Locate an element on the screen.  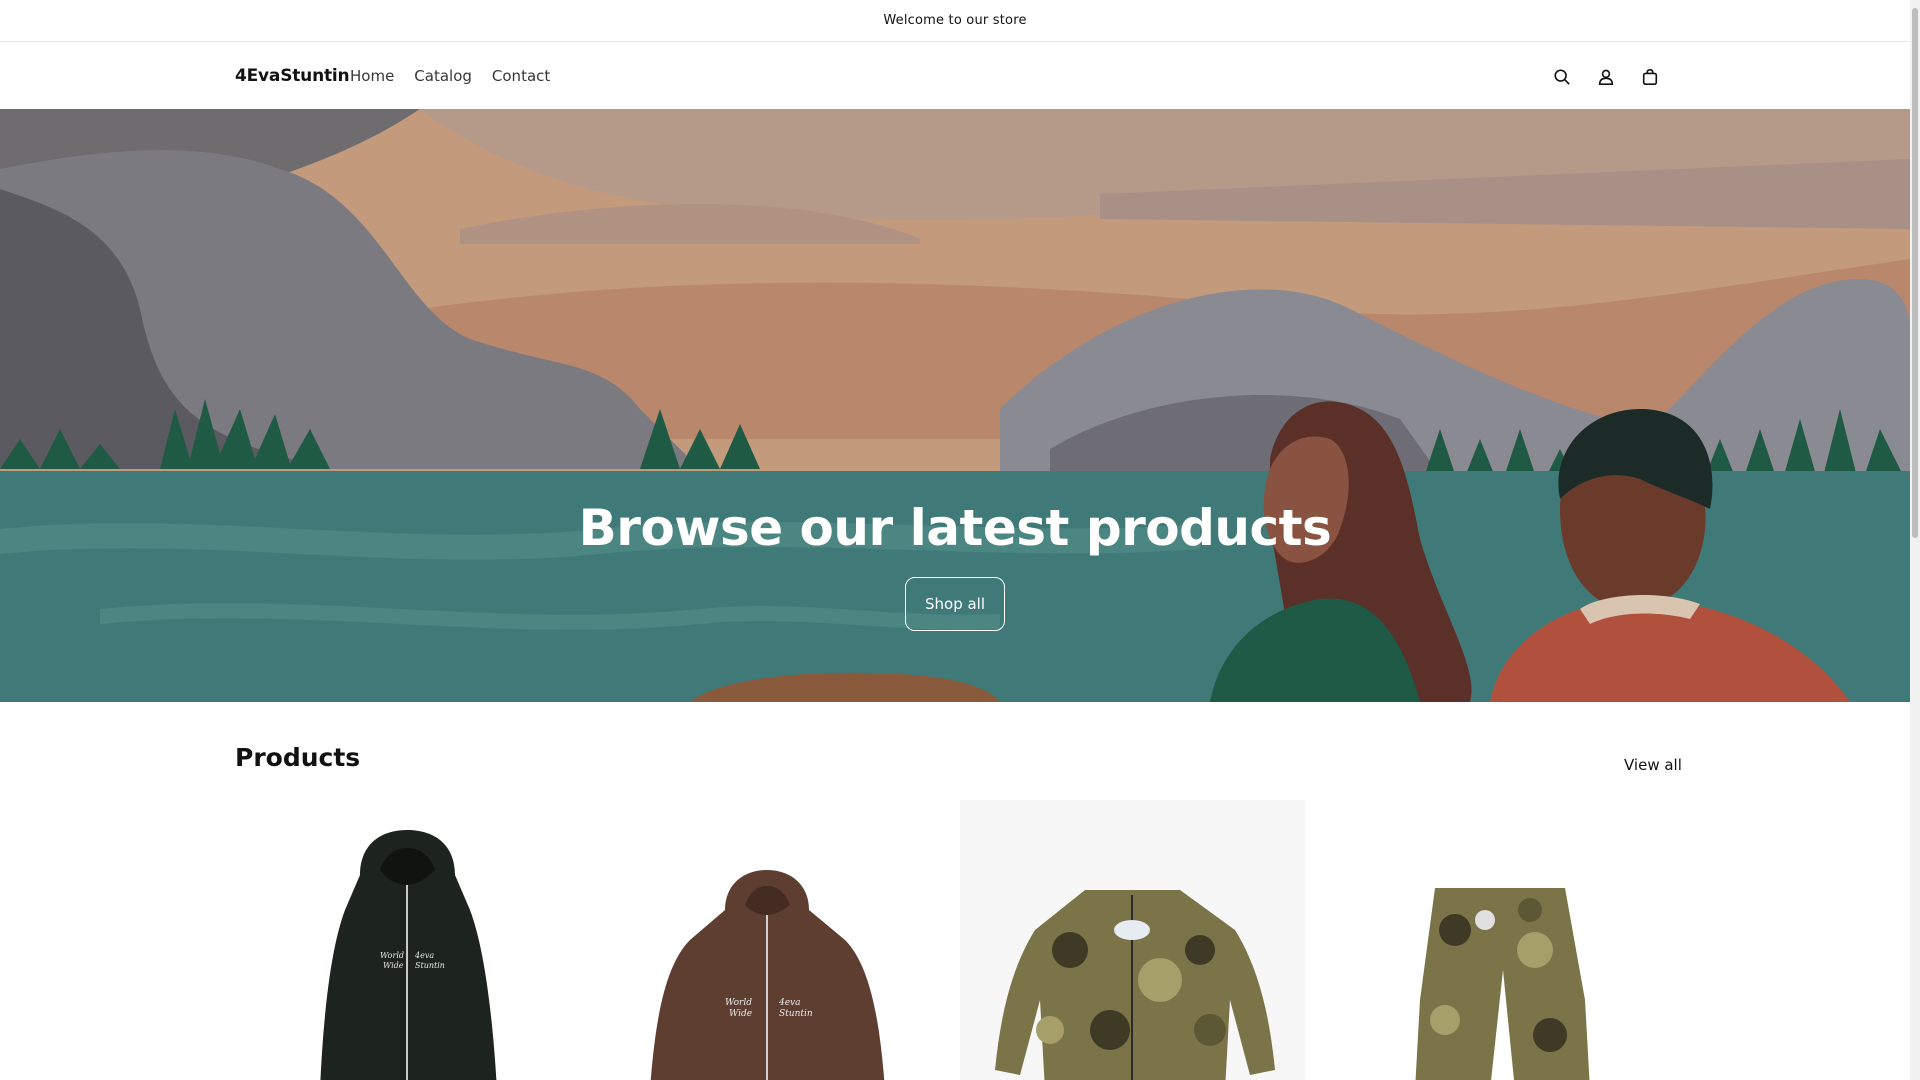
nav-home: Home is located at coordinates (372, 76).